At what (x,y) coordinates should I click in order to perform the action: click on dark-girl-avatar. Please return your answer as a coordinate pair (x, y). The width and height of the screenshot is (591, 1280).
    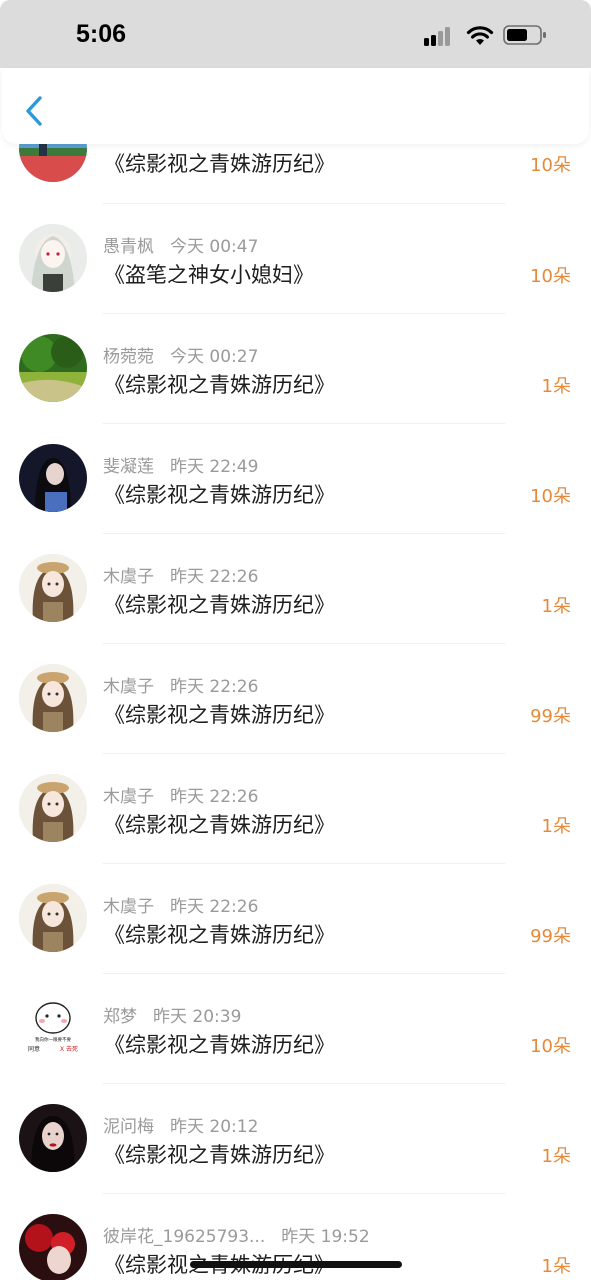
    Looking at the image, I should click on (53, 478).